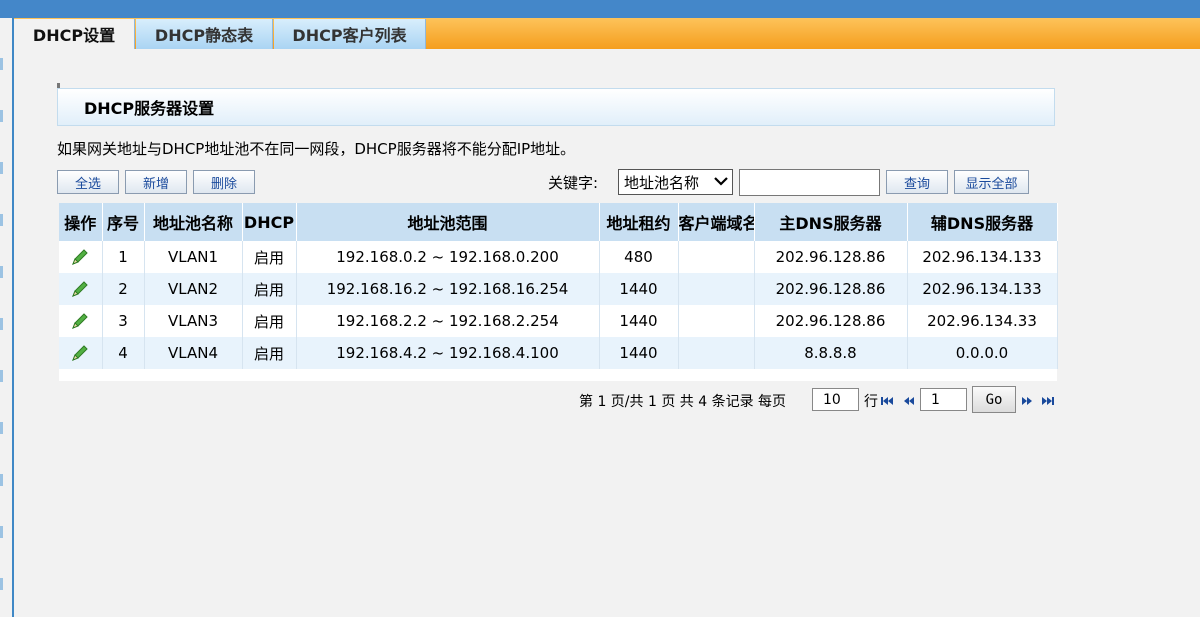 The width and height of the screenshot is (1200, 617). Describe the element at coordinates (909, 400) in the screenshot. I see `prev-page-icon` at that location.